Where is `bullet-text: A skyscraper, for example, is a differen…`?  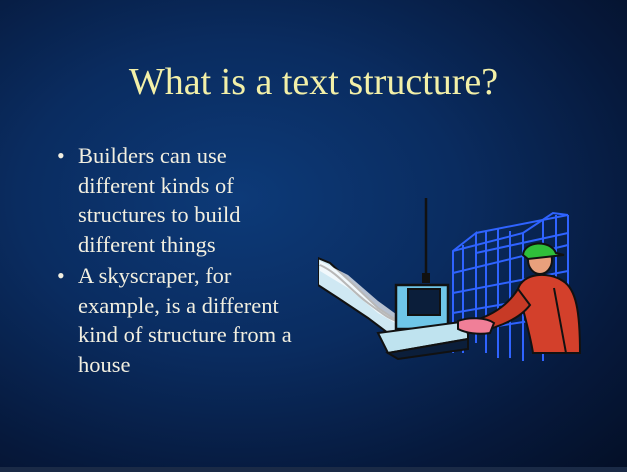 bullet-text: A skyscraper, for example, is a differen… is located at coordinates (185, 320).